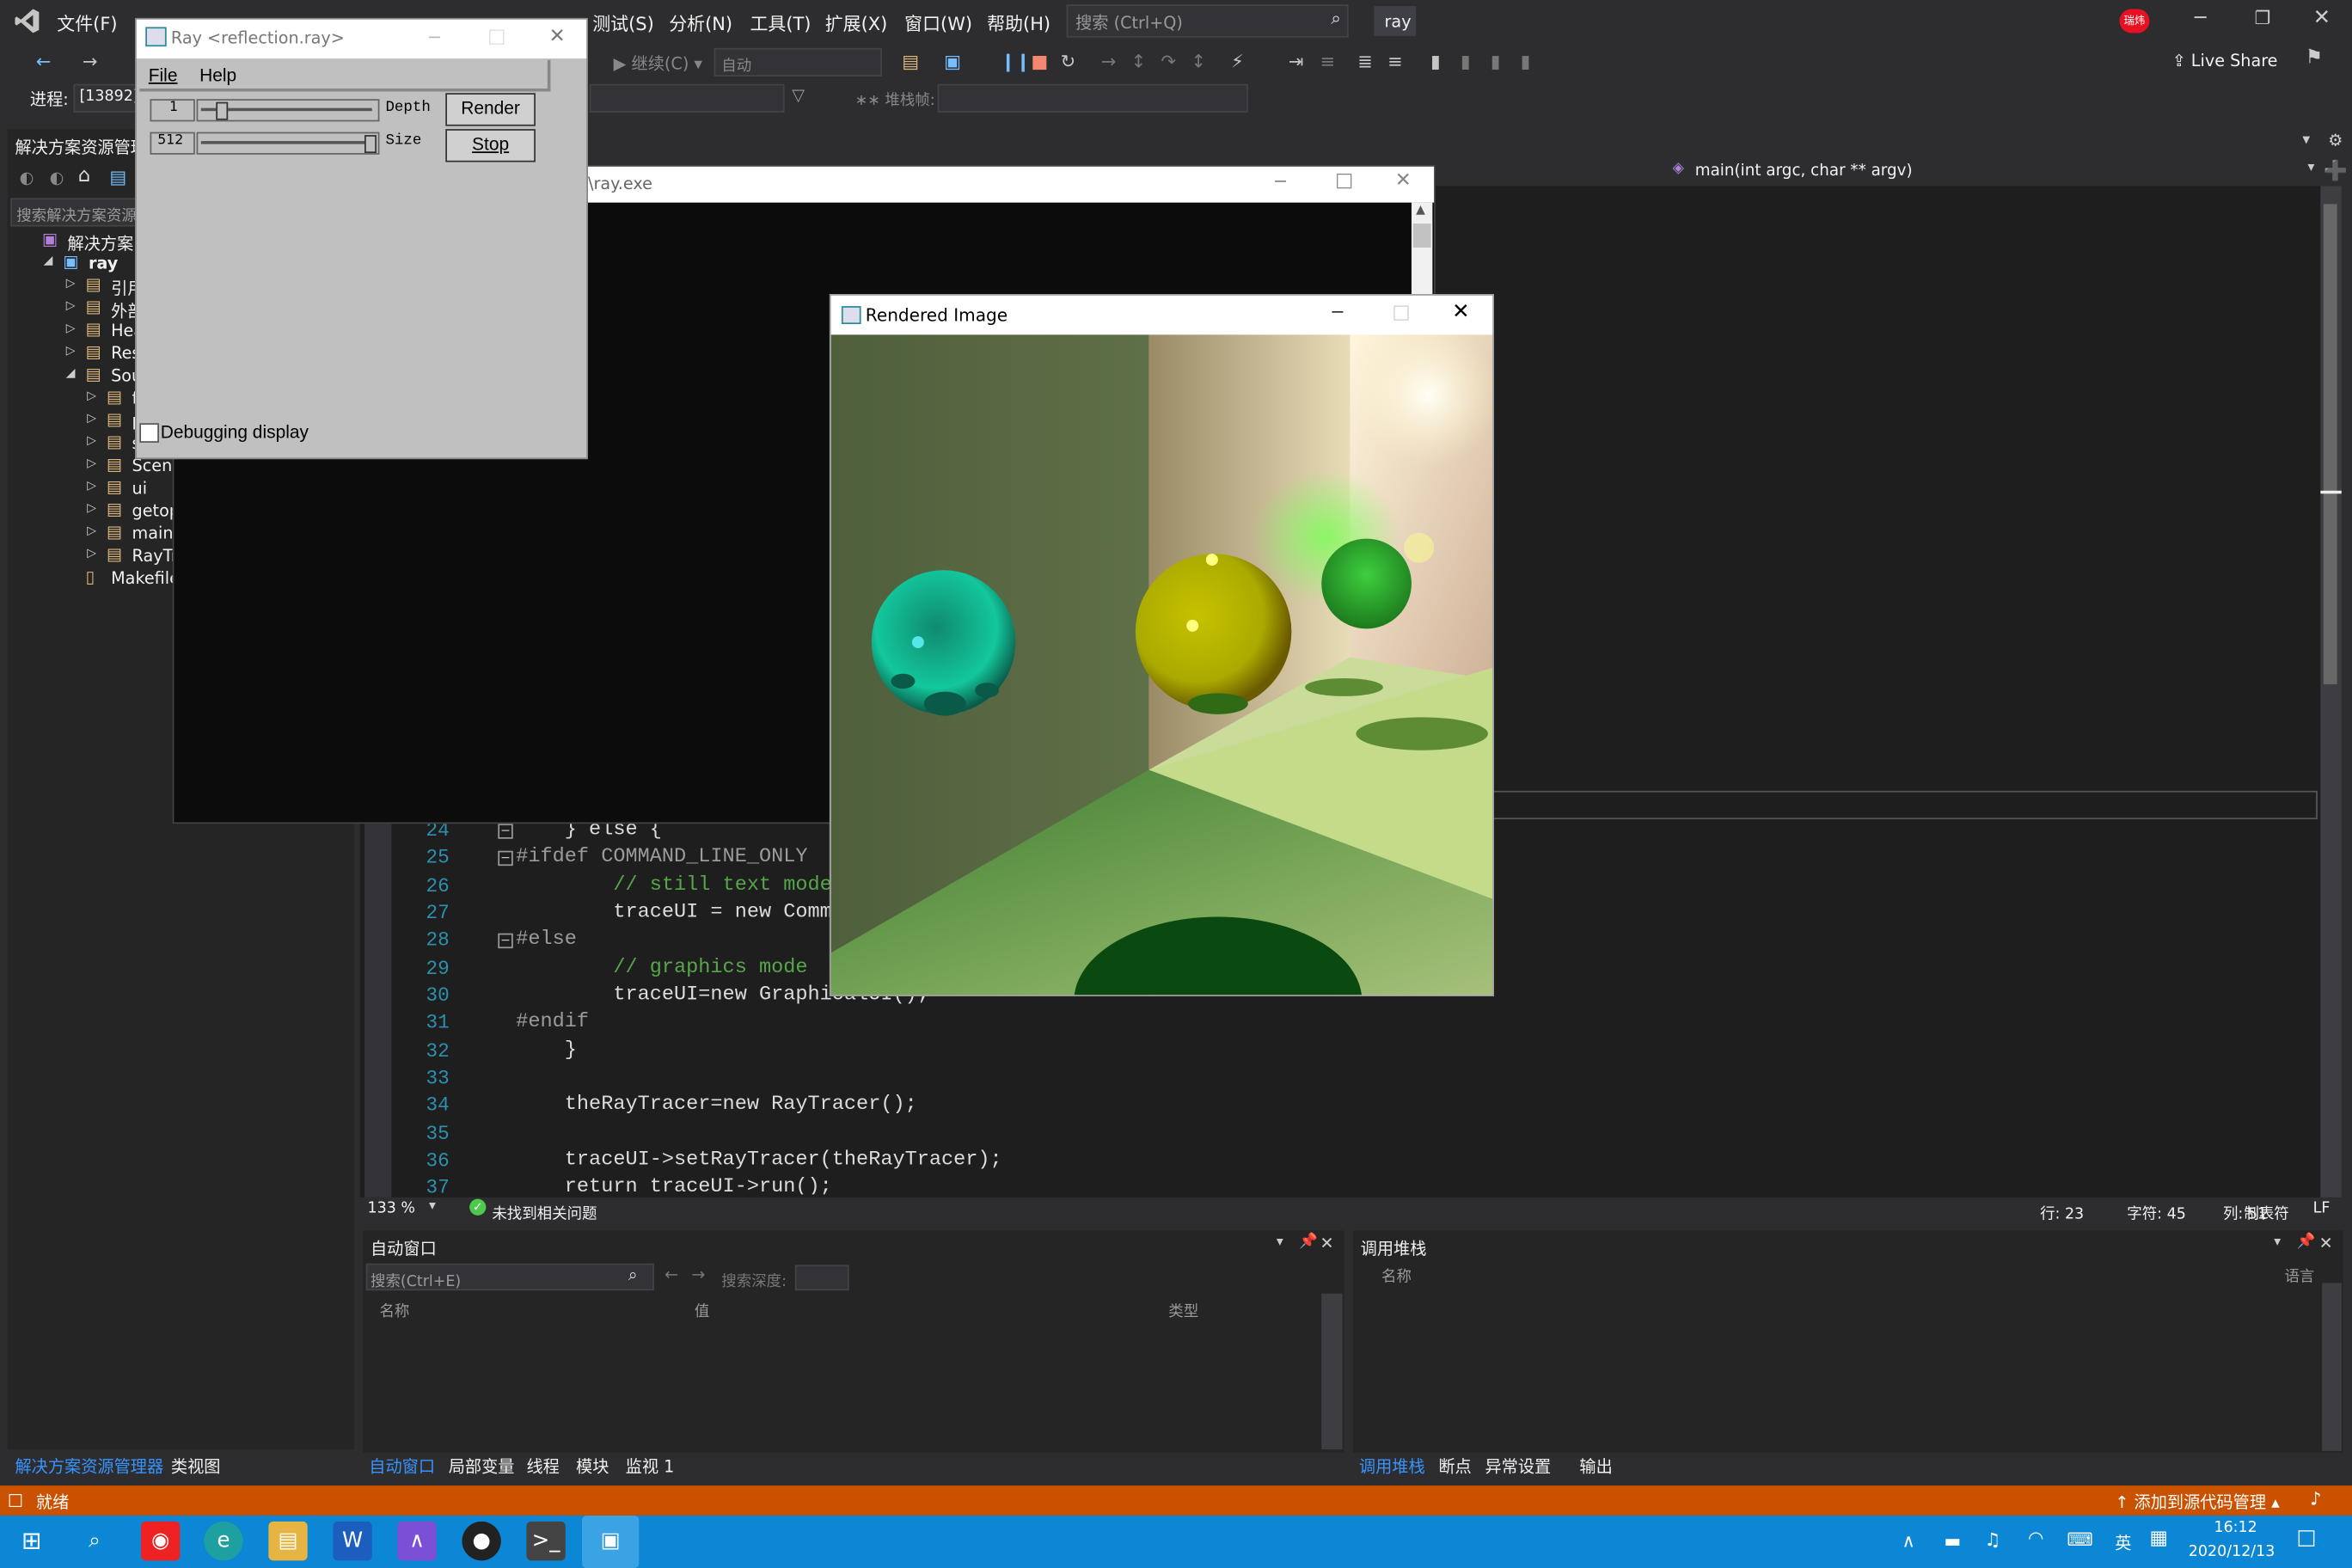 Image resolution: width=2352 pixels, height=1568 pixels. What do you see at coordinates (2315, 1499) in the screenshot?
I see `notification-icon: ♪` at bounding box center [2315, 1499].